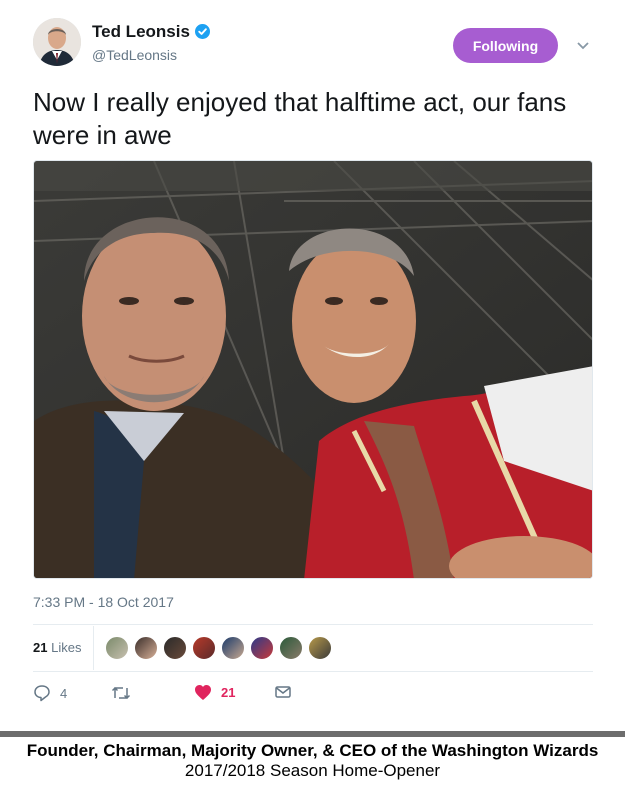 The width and height of the screenshot is (625, 795). I want to click on retweet-icon, so click(121, 693).